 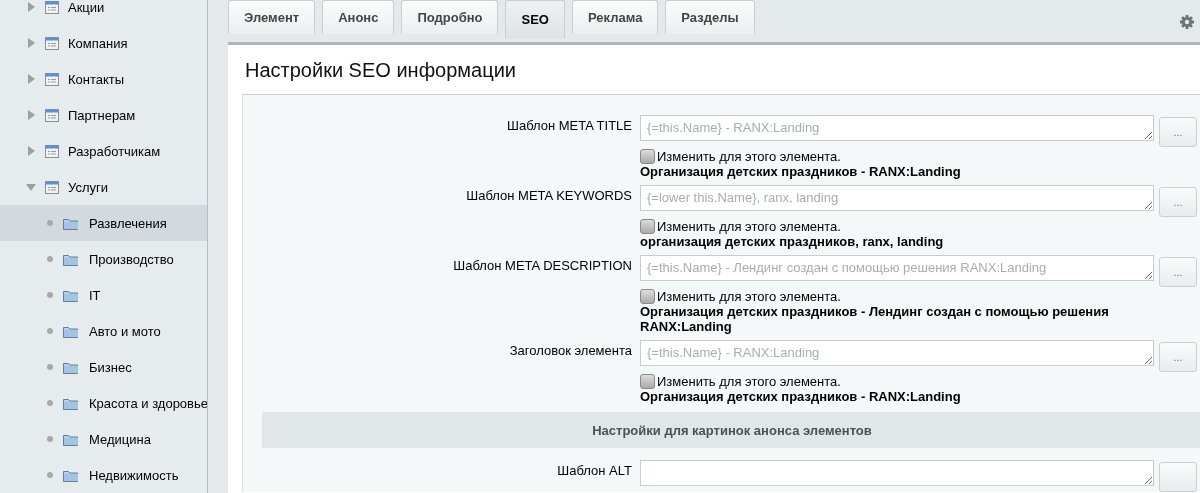 I want to click on tree-item: Развлечения, so click(x=103, y=223).